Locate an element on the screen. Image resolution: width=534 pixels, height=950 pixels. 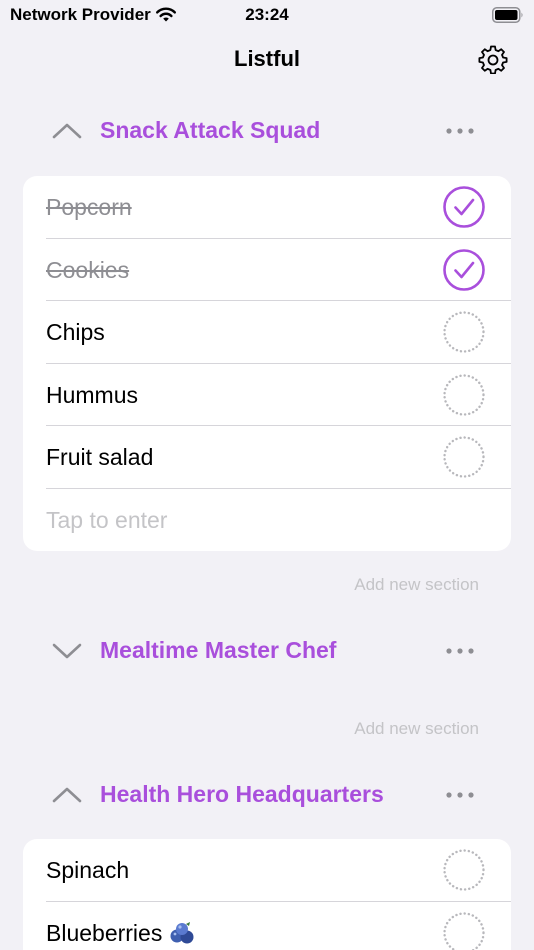
gear-icon is located at coordinates (493, 59).